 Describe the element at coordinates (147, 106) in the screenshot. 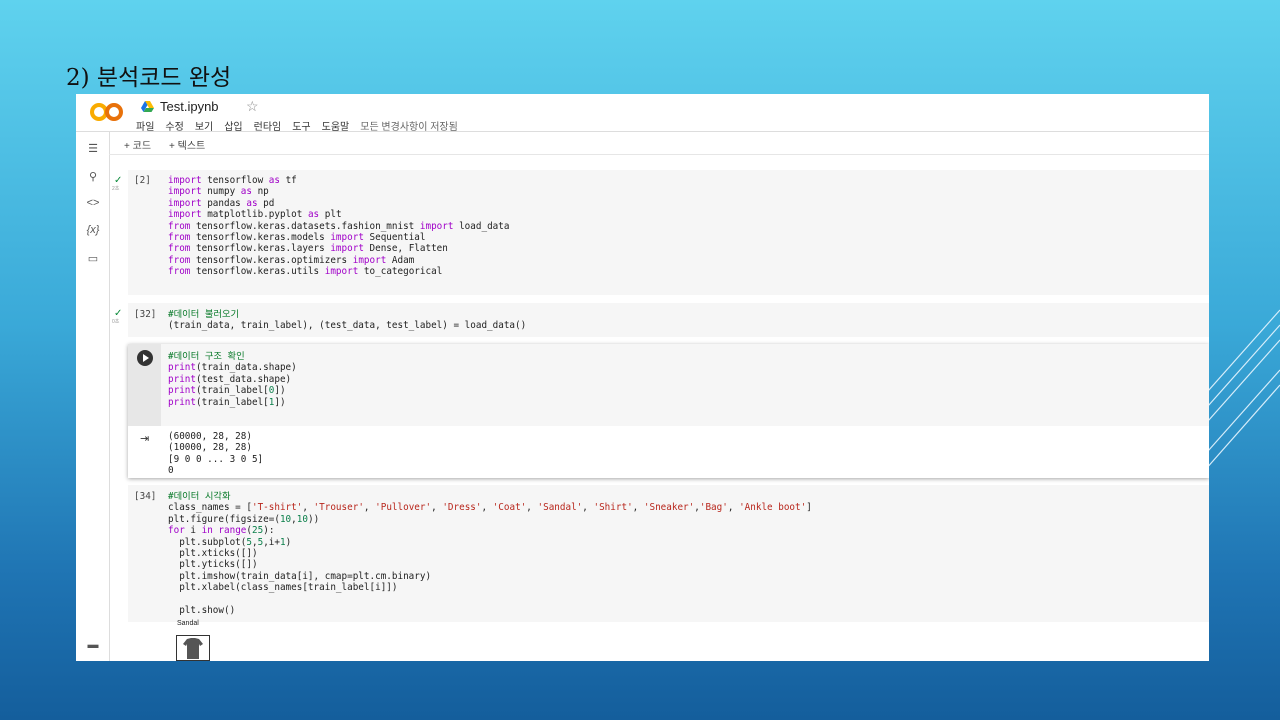

I see `google-drive-icon` at that location.